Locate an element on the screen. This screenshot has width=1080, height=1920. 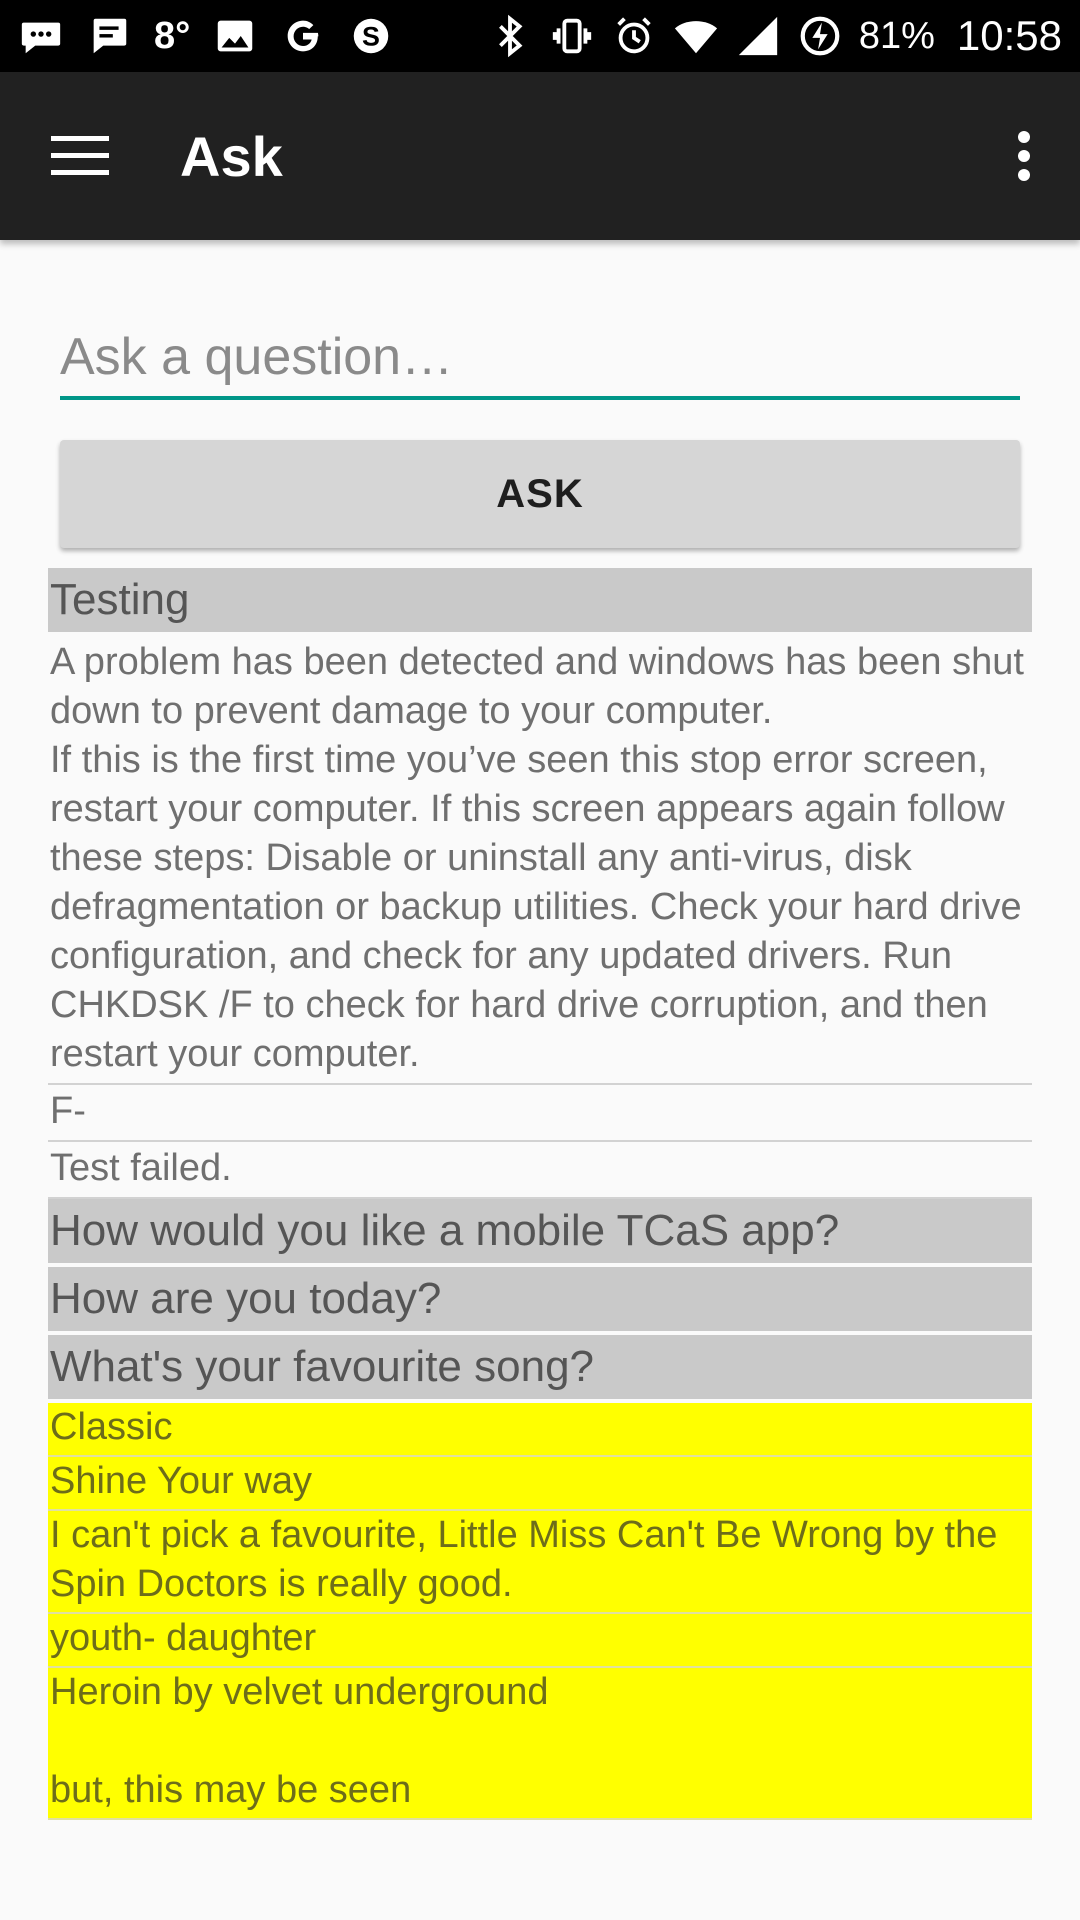
hamburger-menu-icon is located at coordinates (80, 155).